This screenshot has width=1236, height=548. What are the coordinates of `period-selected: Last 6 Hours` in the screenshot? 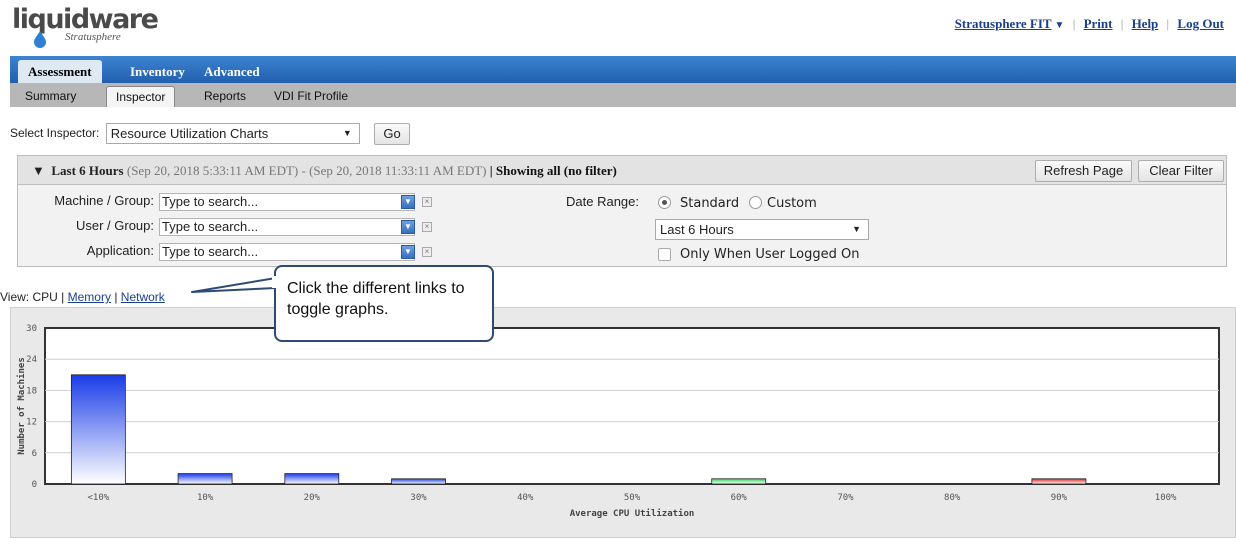 It's located at (697, 229).